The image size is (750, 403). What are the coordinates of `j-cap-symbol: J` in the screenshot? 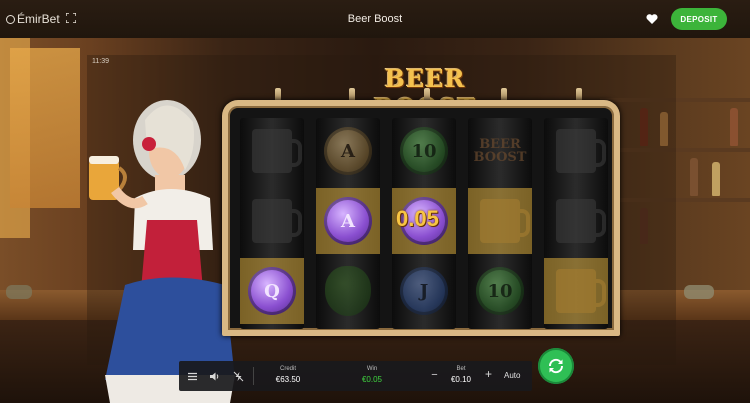 It's located at (424, 291).